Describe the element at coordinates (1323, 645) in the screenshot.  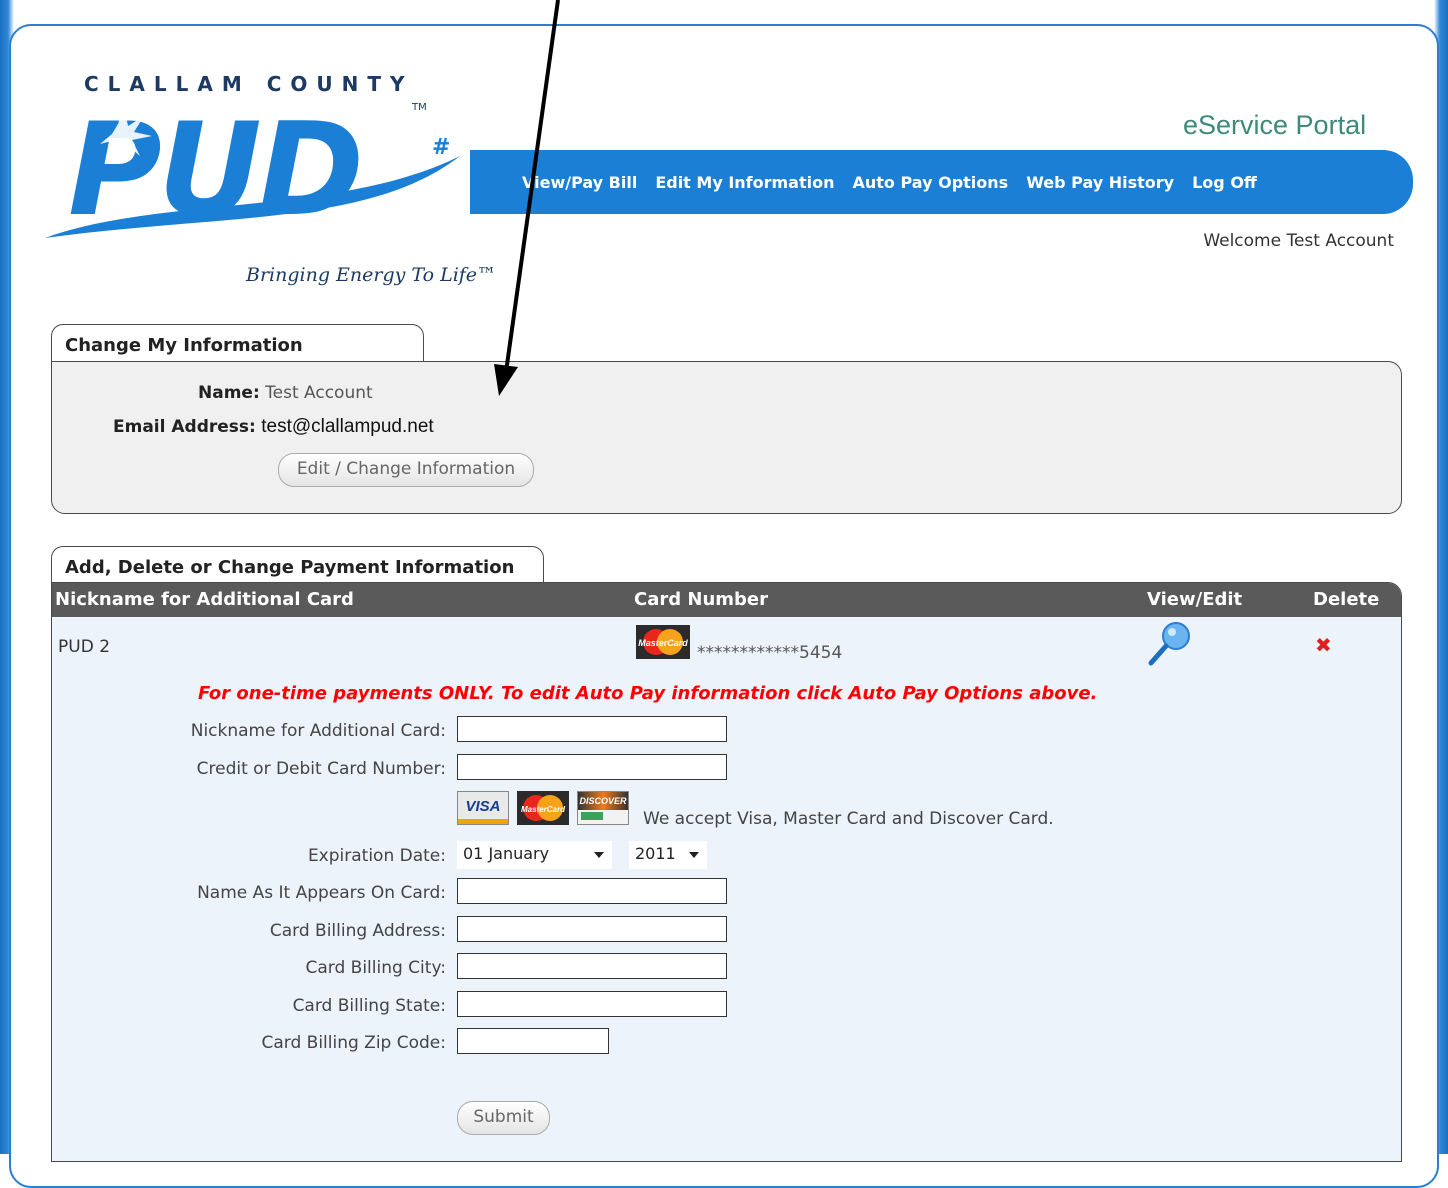
I see `delete-x-icon: ✖` at that location.